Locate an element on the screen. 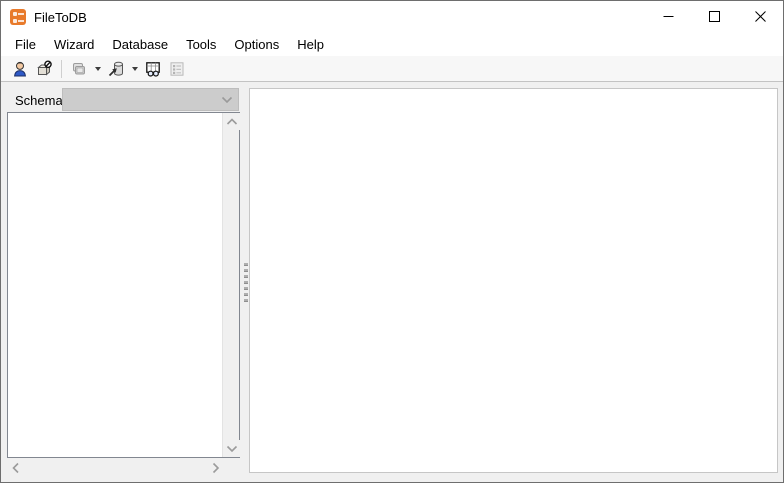  minimize-button is located at coordinates (668, 16).